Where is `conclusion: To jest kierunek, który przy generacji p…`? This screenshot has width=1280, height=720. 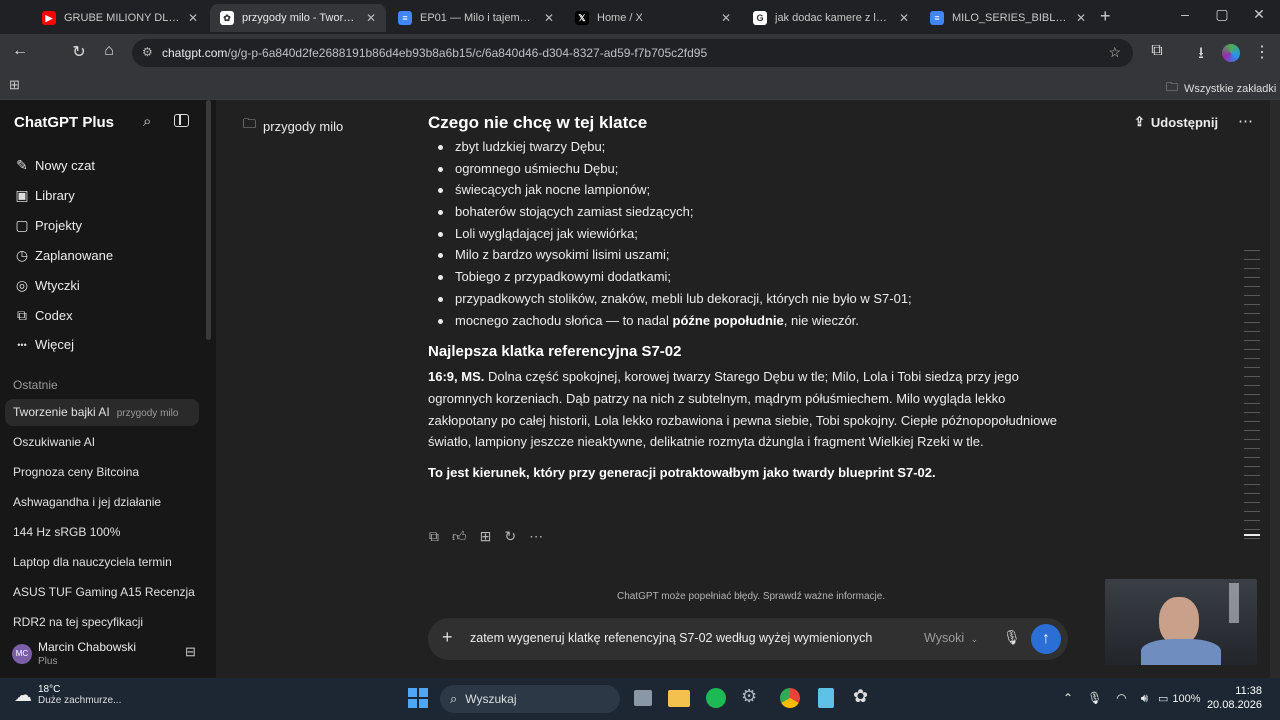
conclusion: To jest kierunek, który przy generacji p… is located at coordinates (682, 472).